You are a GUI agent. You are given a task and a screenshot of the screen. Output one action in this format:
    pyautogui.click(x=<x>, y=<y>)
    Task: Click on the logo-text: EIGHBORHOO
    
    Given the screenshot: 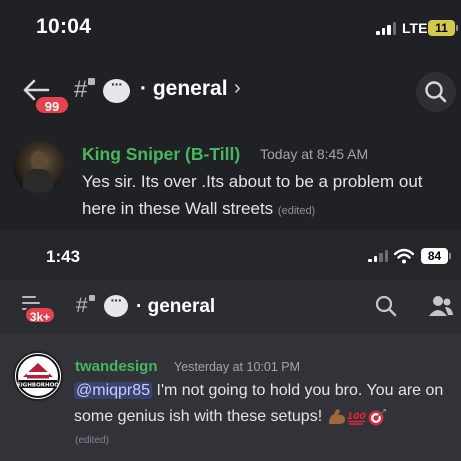 What is the action you would take?
    pyautogui.click(x=38, y=386)
    